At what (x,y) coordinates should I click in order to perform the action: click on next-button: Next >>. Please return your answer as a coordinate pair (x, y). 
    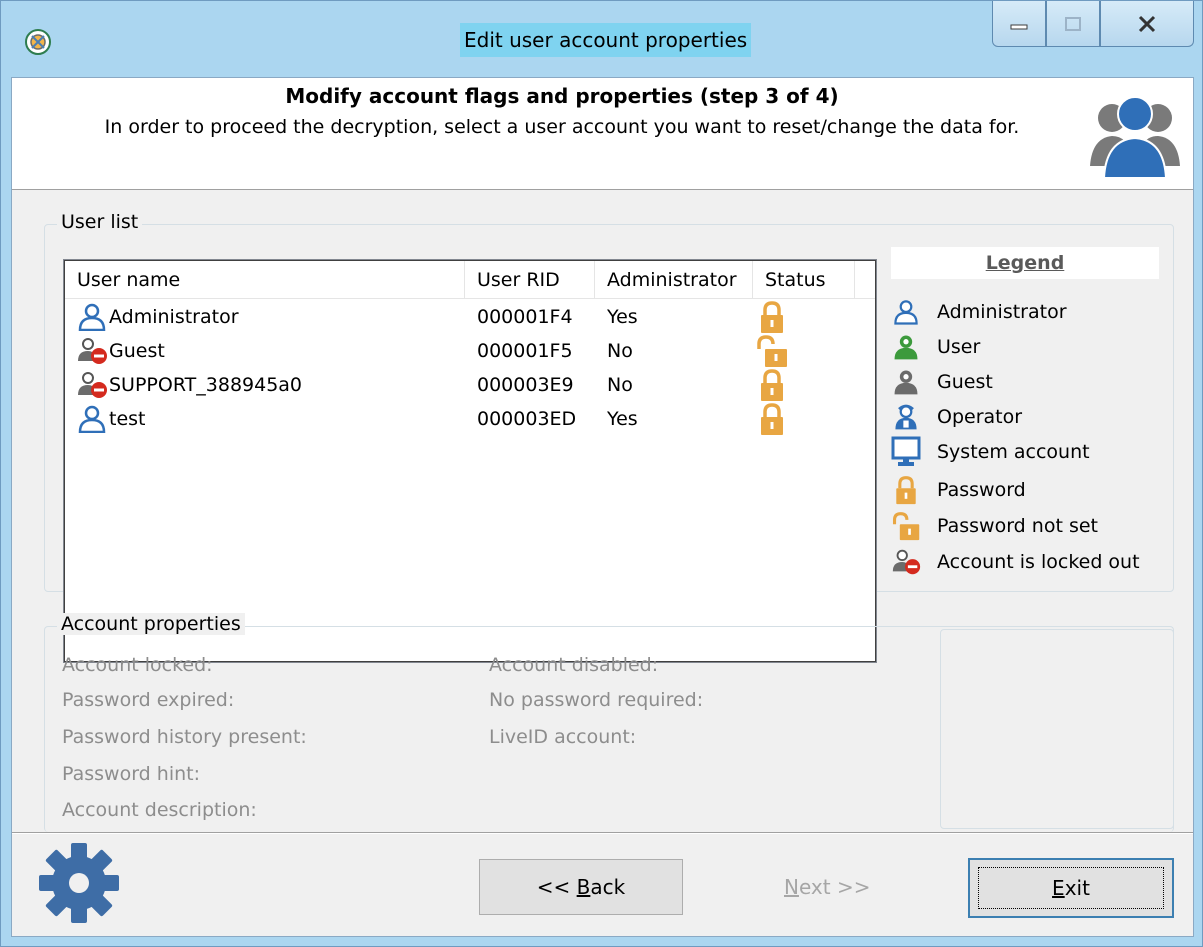
    Looking at the image, I should click on (827, 887).